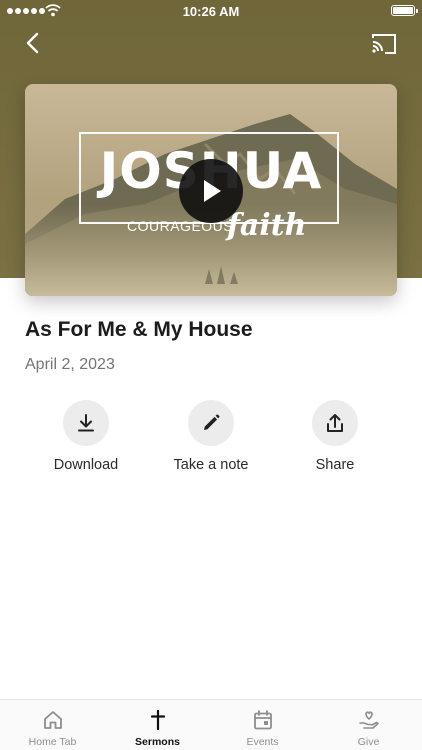 This screenshot has width=422, height=750. I want to click on share-label: Share, so click(335, 465).